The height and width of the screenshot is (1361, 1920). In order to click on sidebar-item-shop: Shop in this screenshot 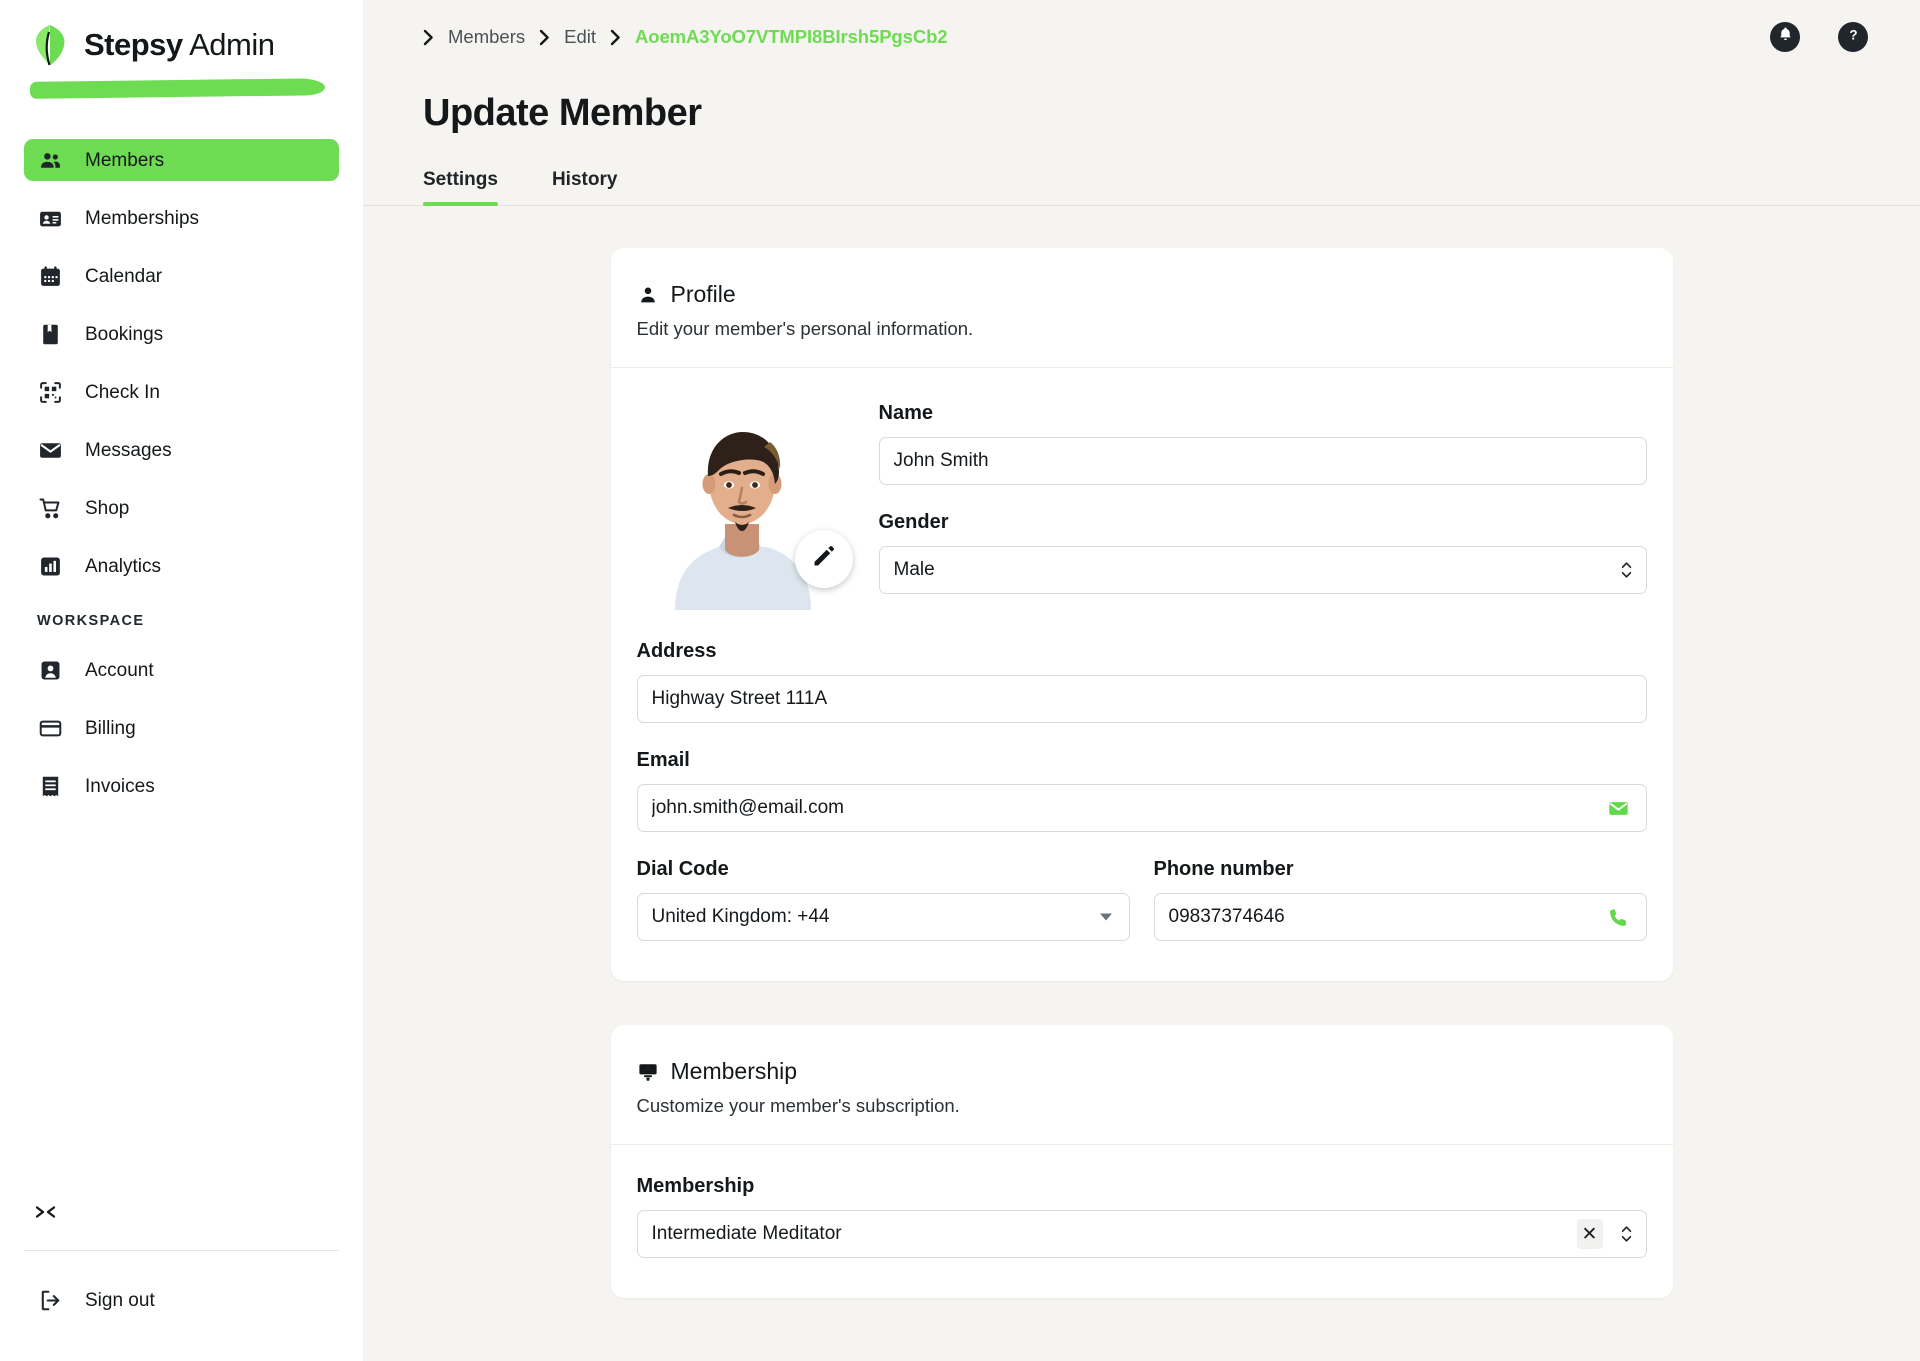, I will do `click(181, 508)`.